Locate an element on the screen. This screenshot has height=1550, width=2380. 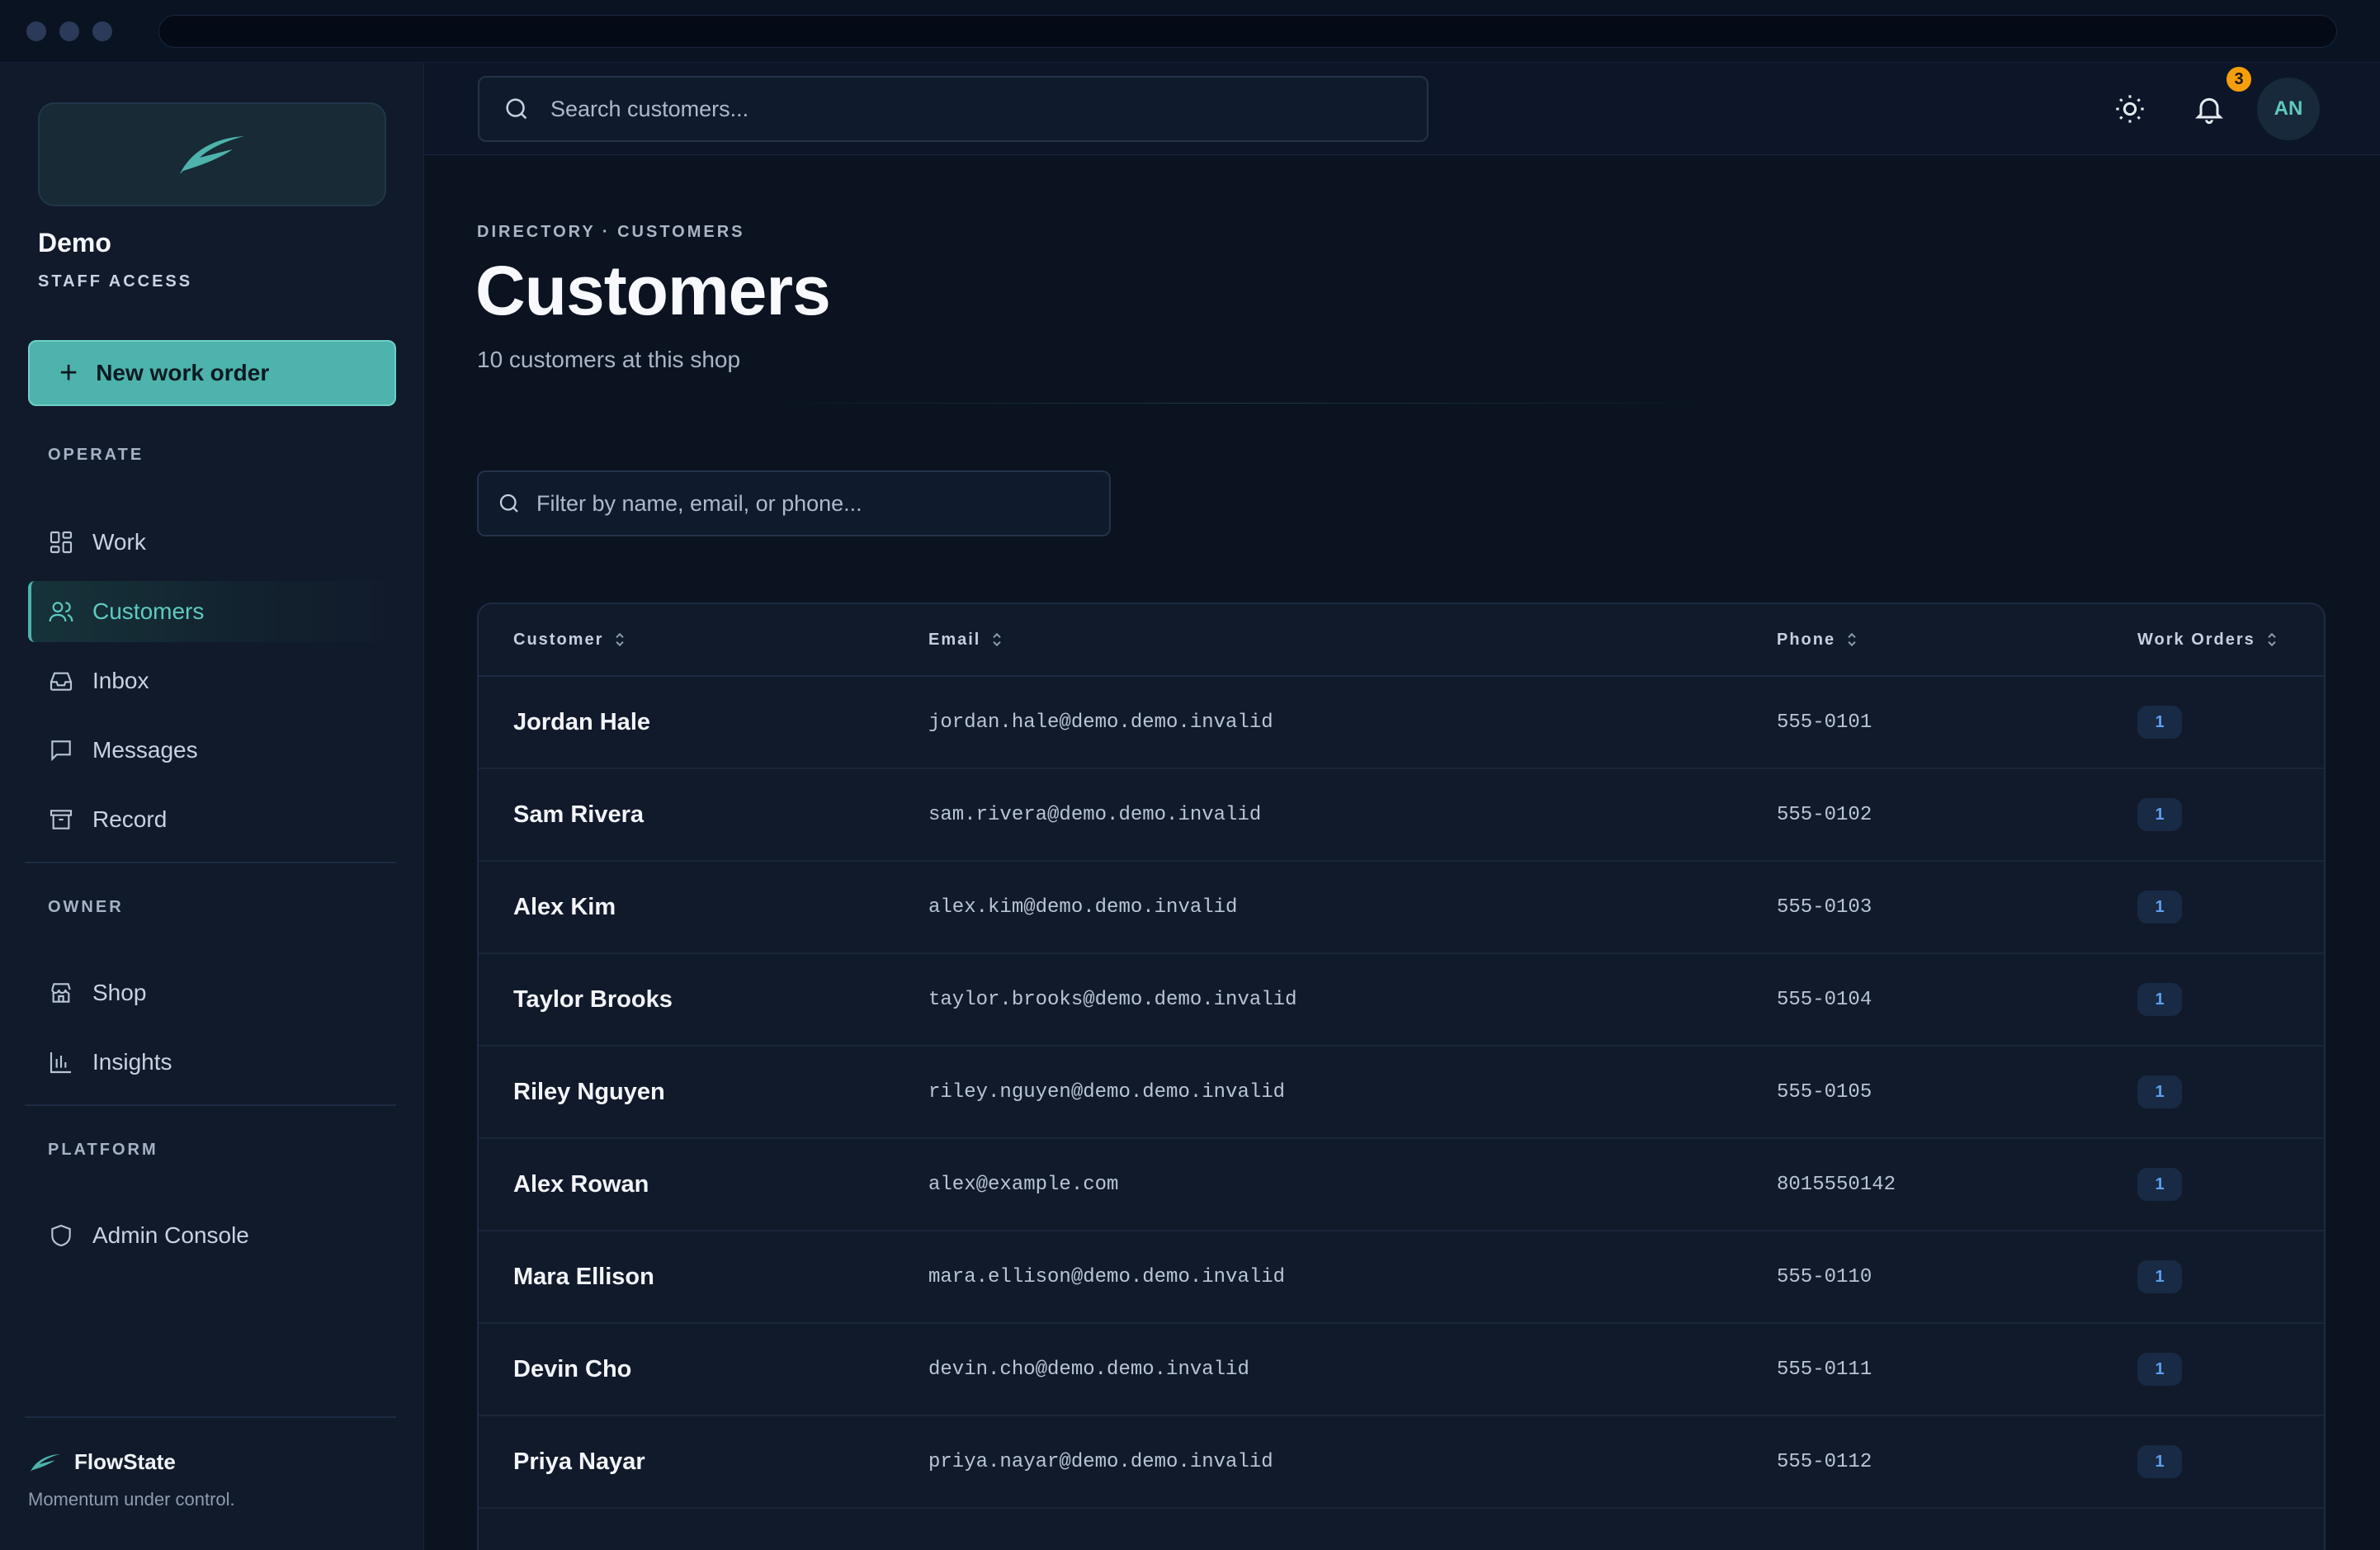
customer-name: Taylor Brooks is located at coordinates (593, 1000).